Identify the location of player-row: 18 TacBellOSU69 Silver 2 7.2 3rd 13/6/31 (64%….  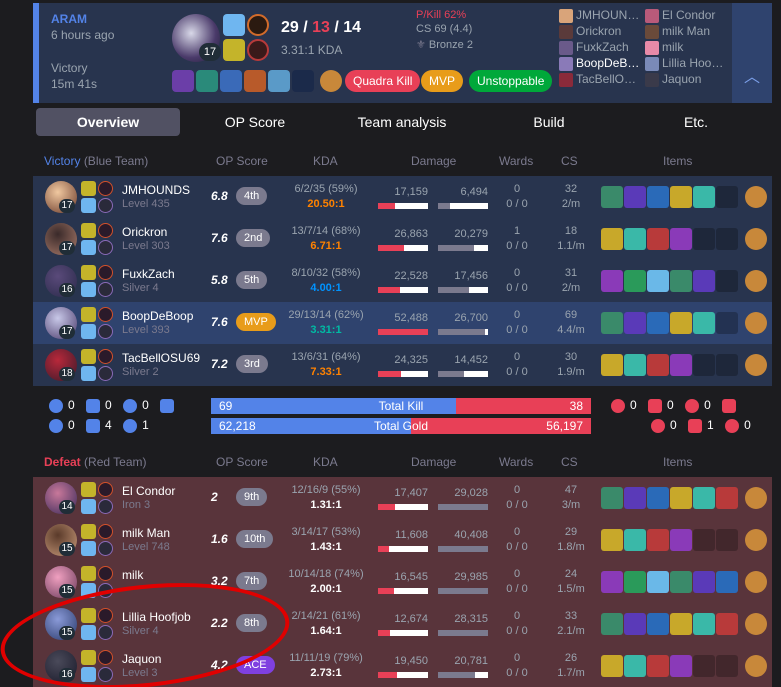
(402, 365).